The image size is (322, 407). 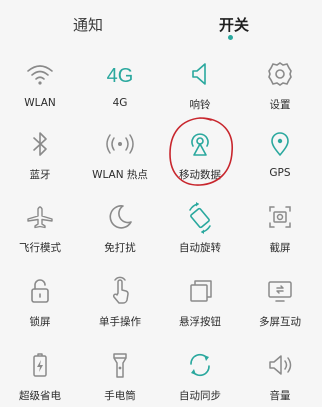 I want to click on mobile-data-icon, so click(x=200, y=144).